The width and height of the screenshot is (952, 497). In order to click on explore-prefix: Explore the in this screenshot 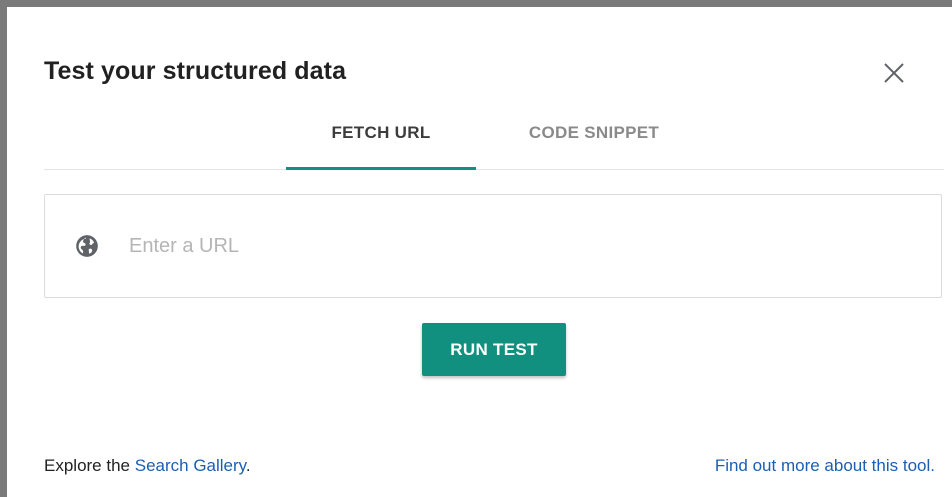, I will do `click(89, 465)`.